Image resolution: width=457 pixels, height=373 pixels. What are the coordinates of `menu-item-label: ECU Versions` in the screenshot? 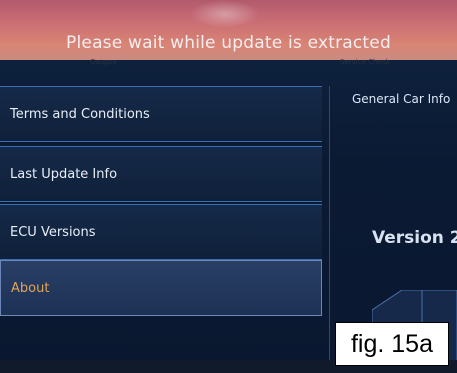 It's located at (53, 232).